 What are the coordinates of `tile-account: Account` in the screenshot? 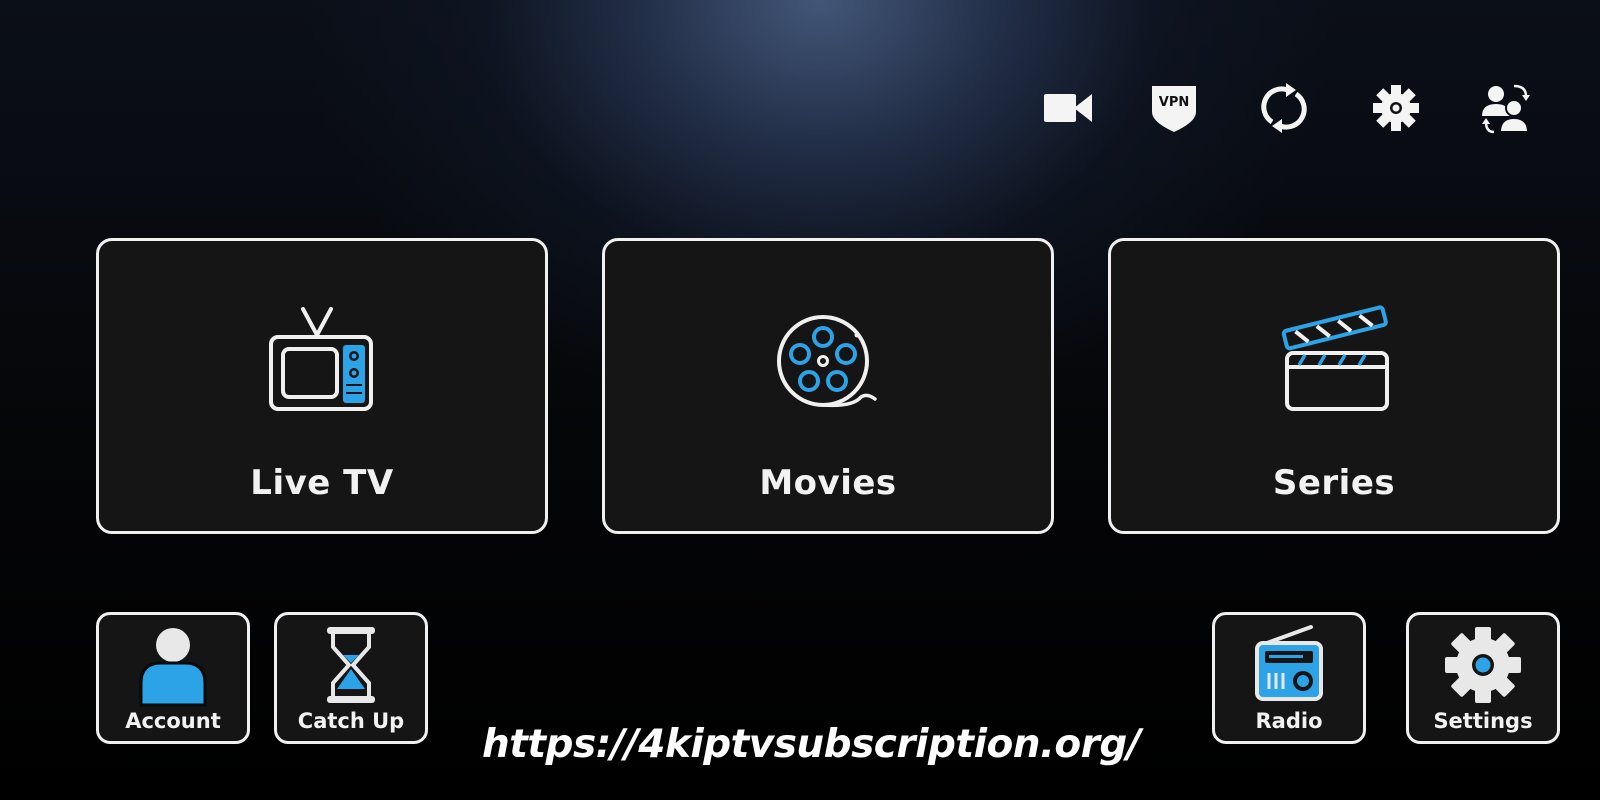 It's located at (173, 678).